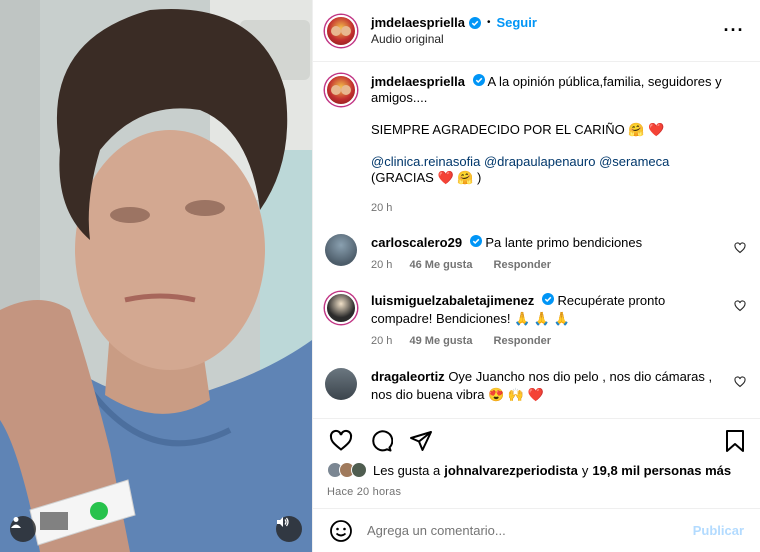  What do you see at coordinates (289, 529) in the screenshot?
I see `audio-toggle-button` at bounding box center [289, 529].